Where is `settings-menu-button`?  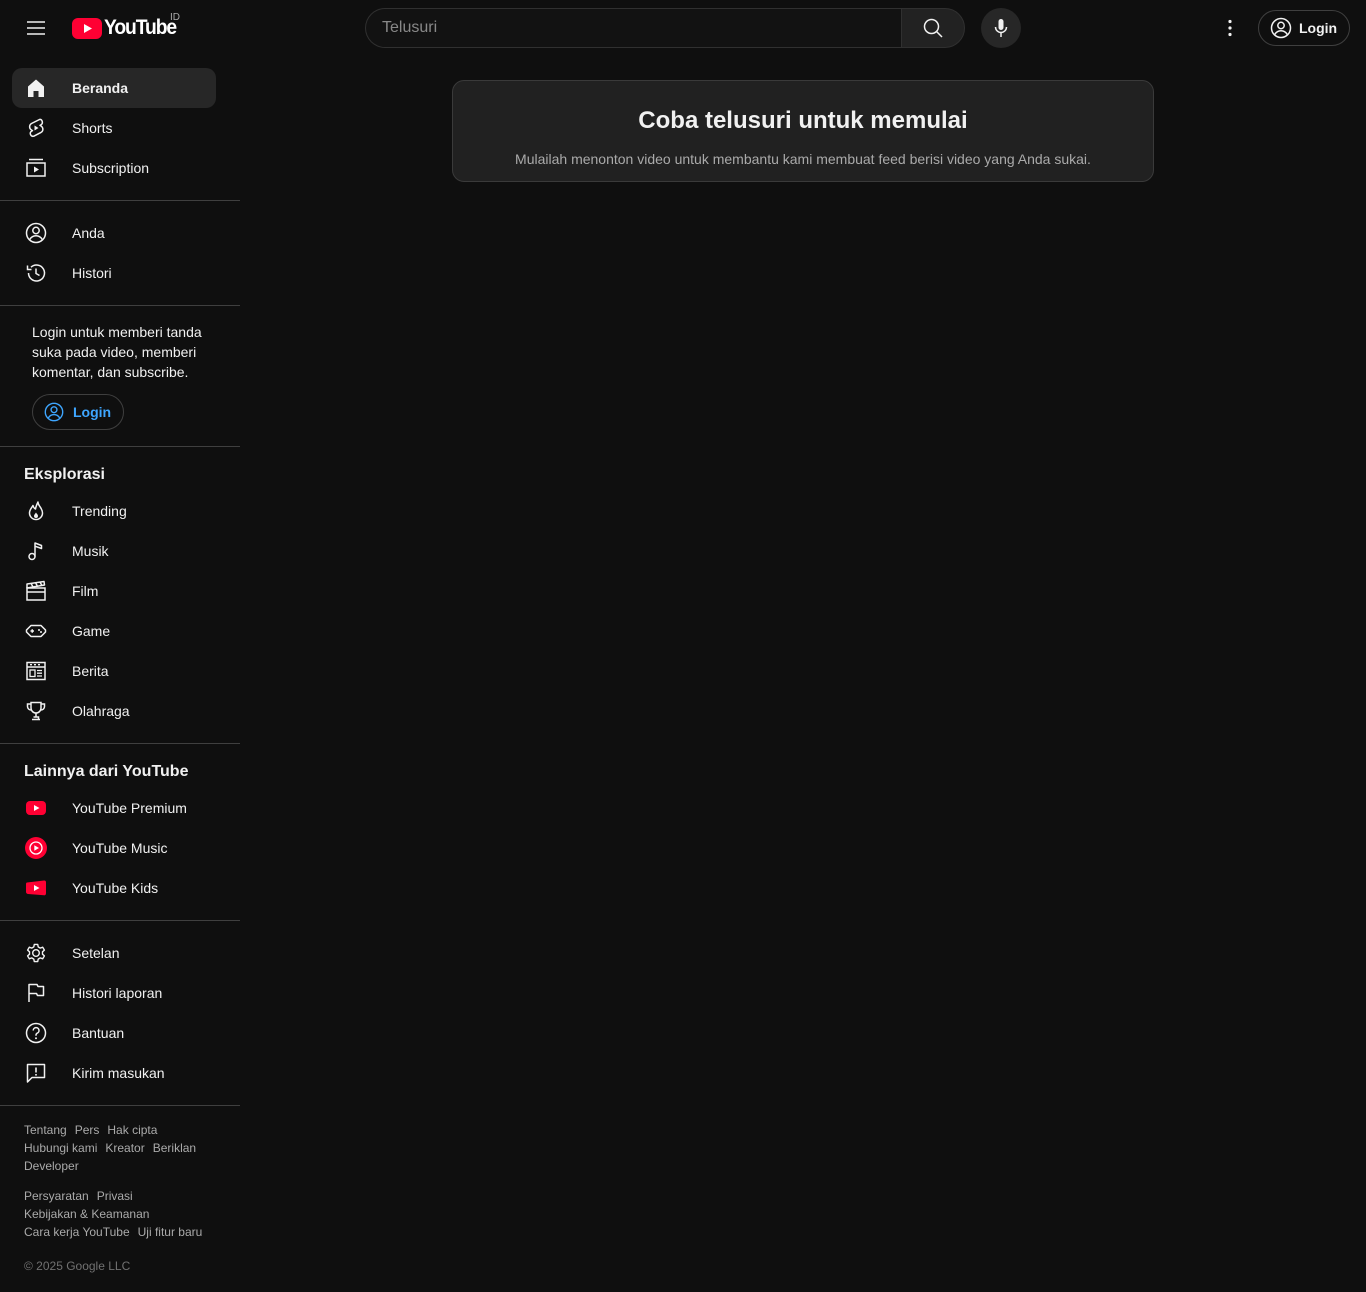 settings-menu-button is located at coordinates (1230, 28).